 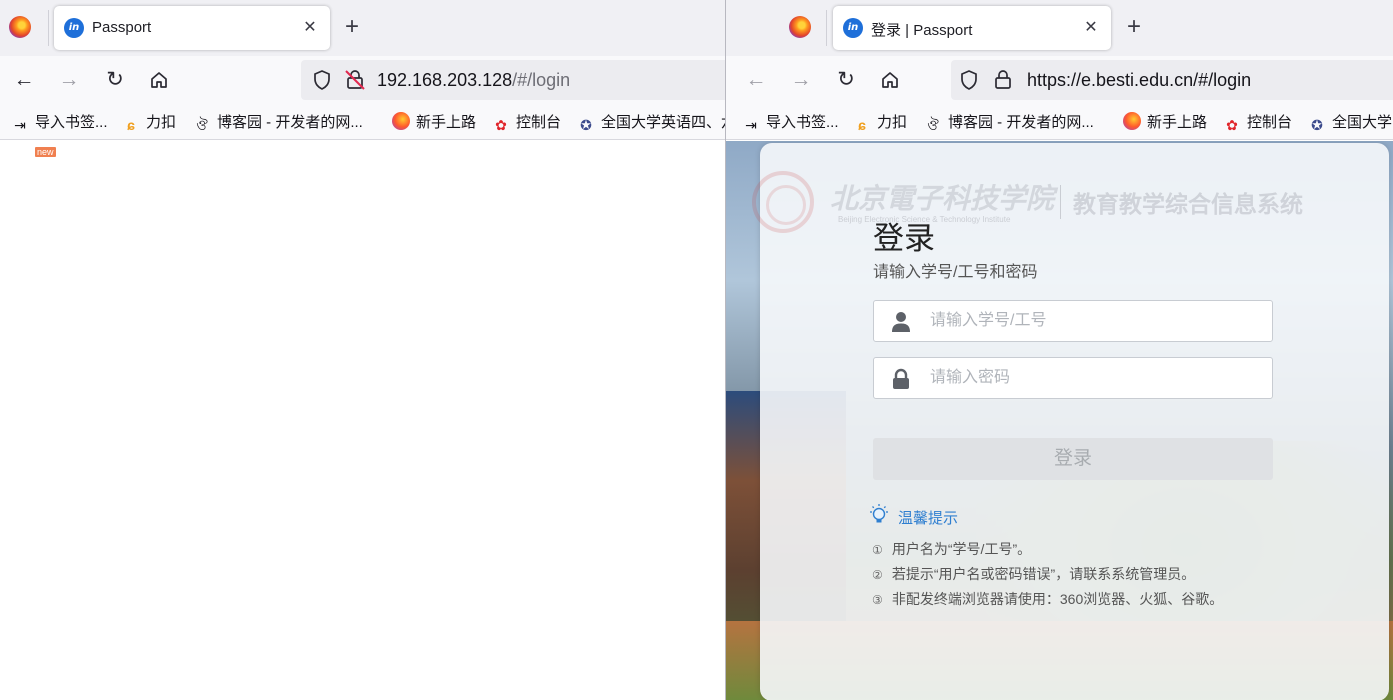 What do you see at coordinates (942, 198) in the screenshot?
I see `school-name-logo: 北京電子科技学院` at bounding box center [942, 198].